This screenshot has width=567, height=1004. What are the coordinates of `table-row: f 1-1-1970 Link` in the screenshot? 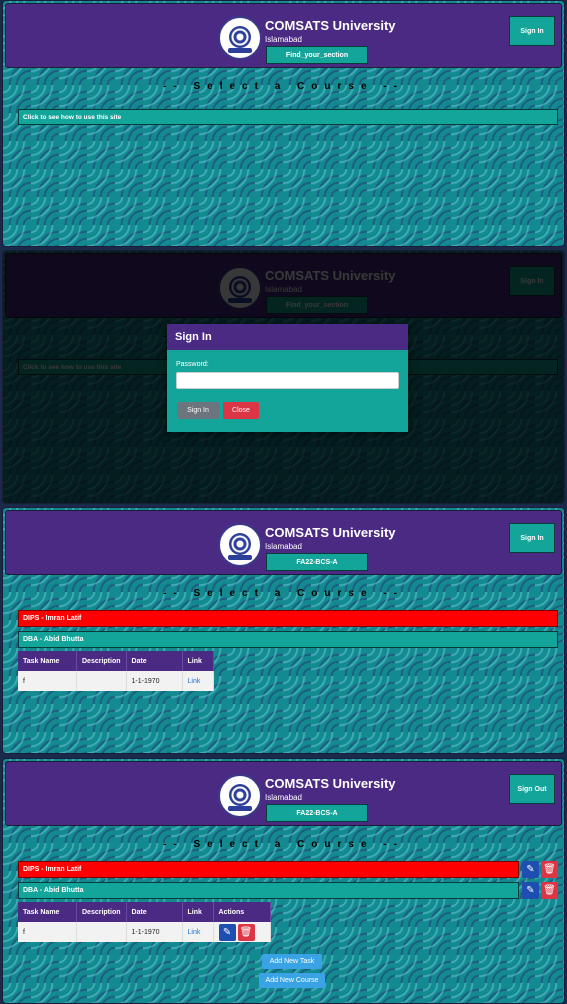 It's located at (116, 681).